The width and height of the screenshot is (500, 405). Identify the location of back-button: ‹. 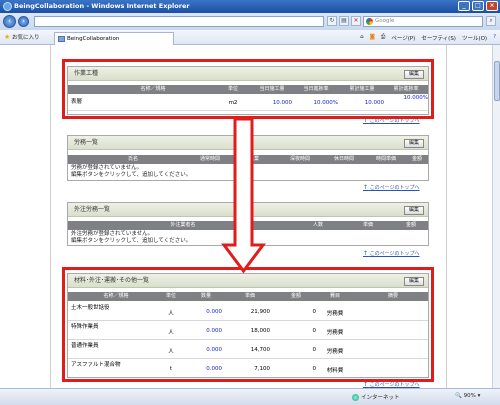
(9, 21).